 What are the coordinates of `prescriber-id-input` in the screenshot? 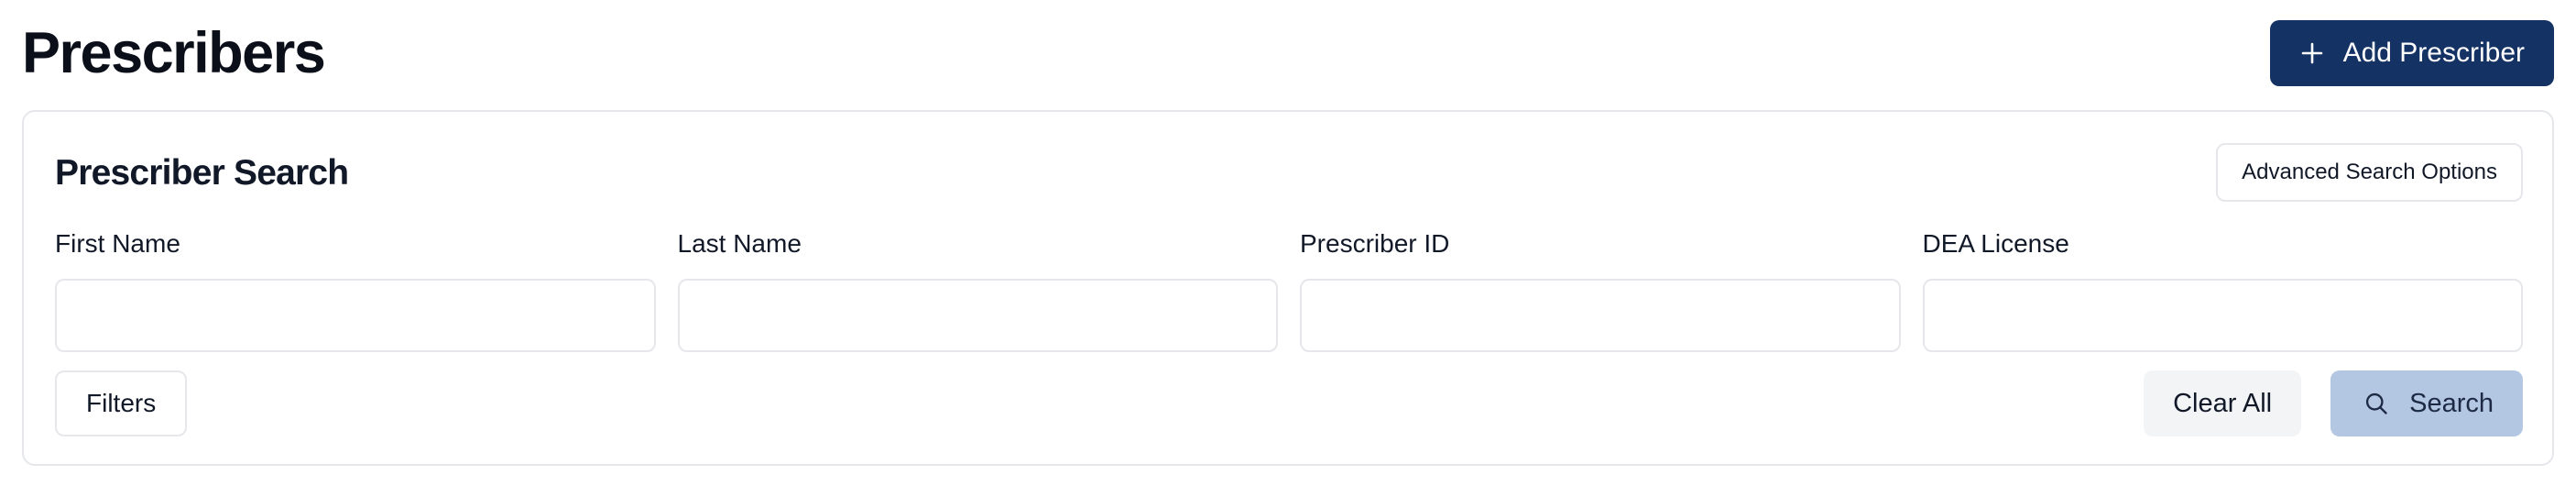 It's located at (1601, 315).